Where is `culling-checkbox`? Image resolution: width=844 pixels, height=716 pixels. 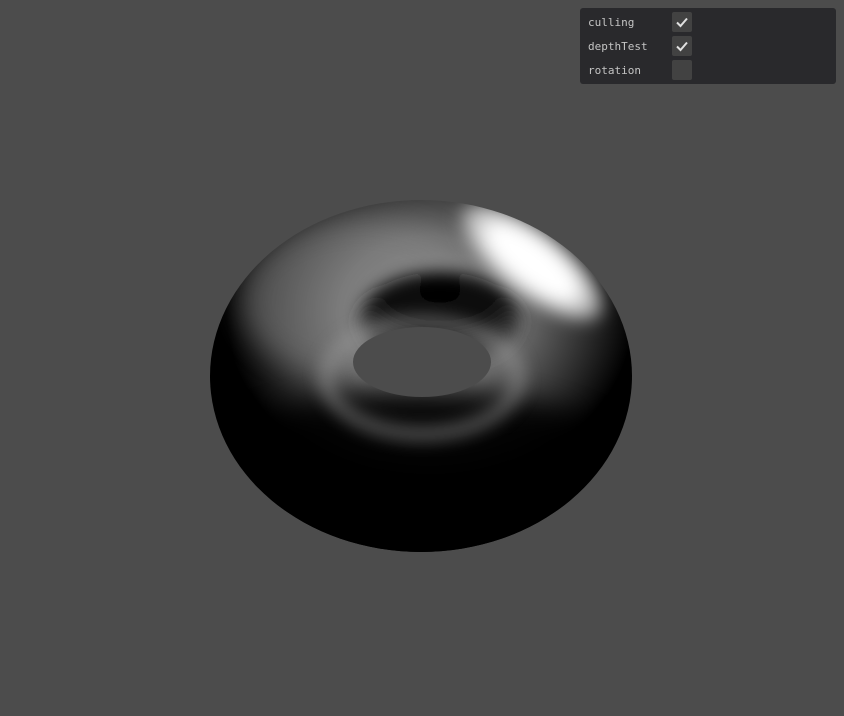 culling-checkbox is located at coordinates (682, 22).